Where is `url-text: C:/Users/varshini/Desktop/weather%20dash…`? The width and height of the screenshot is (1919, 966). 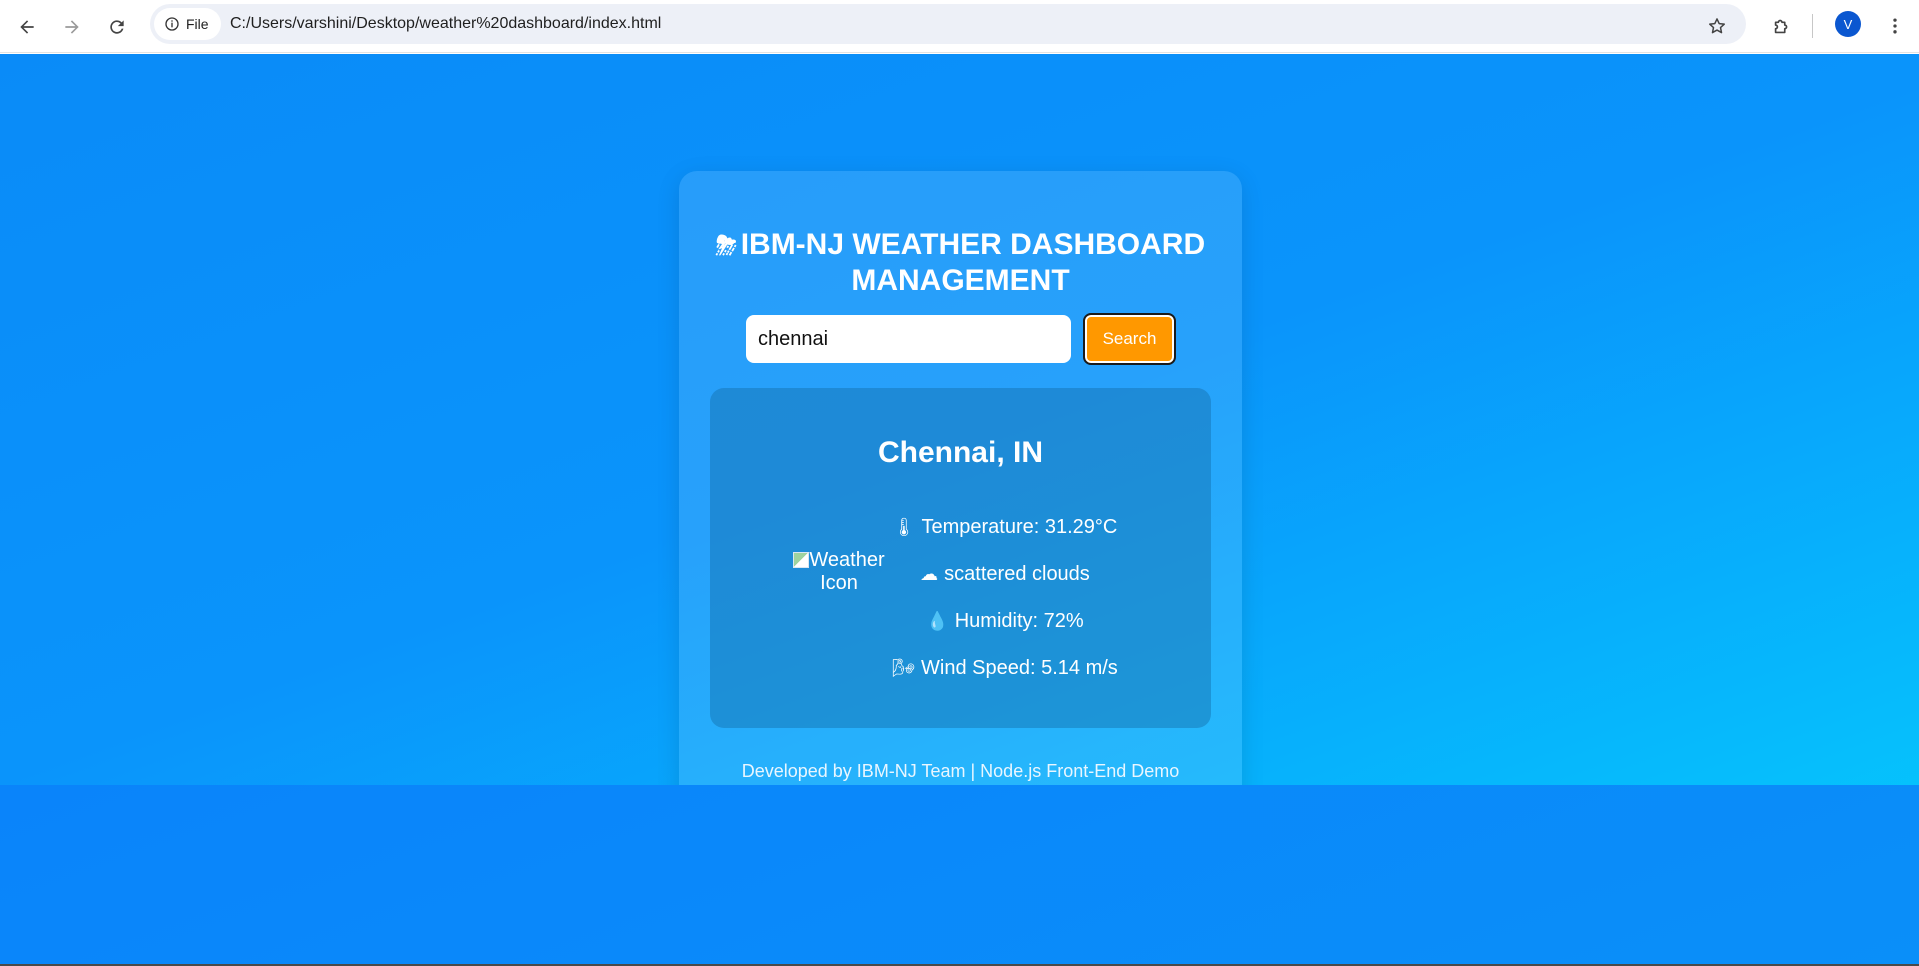
url-text: C:/Users/varshini/Desktop/weather%20dash… is located at coordinates (445, 24).